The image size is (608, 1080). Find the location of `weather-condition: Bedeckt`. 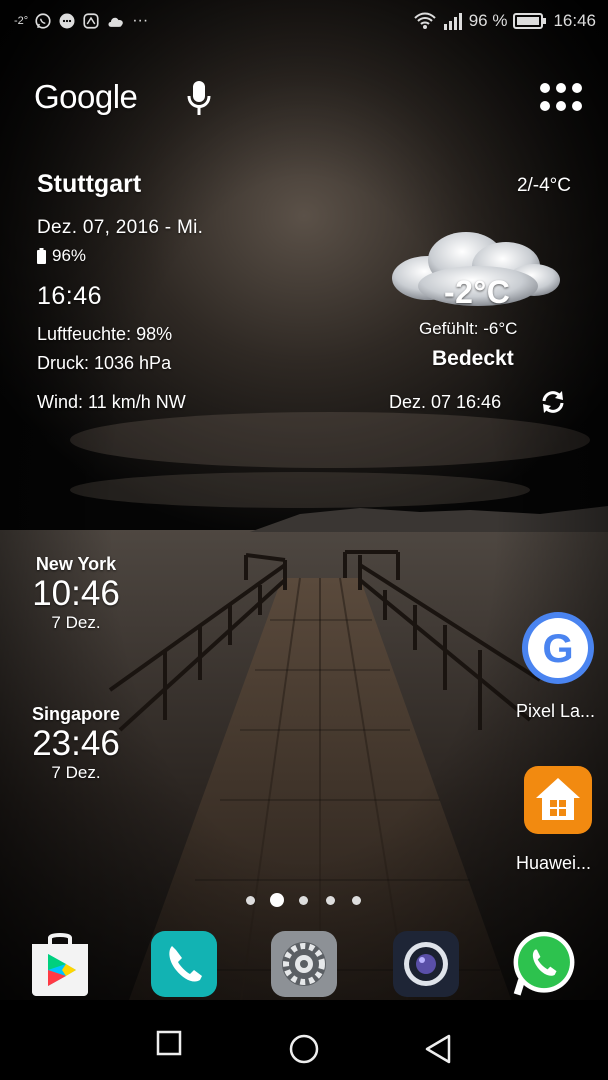

weather-condition: Bedeckt is located at coordinates (473, 358).